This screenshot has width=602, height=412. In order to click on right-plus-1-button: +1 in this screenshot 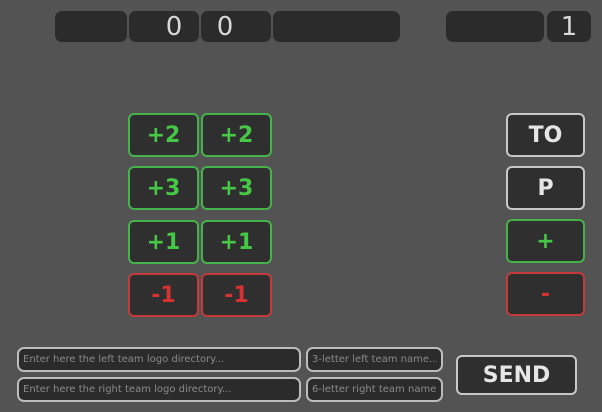, I will do `click(236, 242)`.